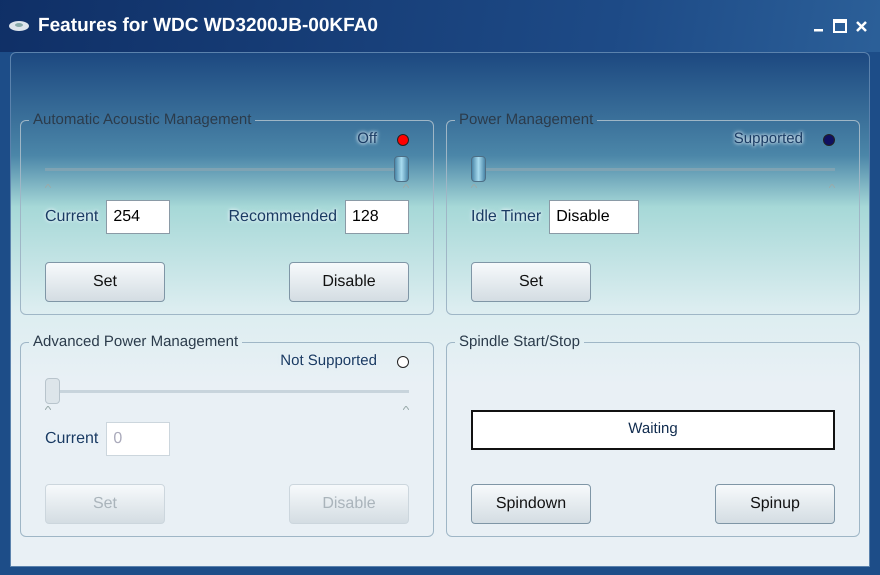  I want to click on action-button: Spindown, so click(531, 504).